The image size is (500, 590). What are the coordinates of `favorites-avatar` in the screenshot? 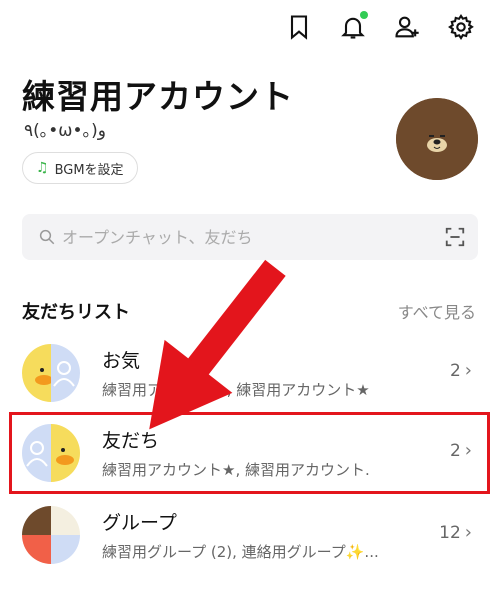 It's located at (51, 373).